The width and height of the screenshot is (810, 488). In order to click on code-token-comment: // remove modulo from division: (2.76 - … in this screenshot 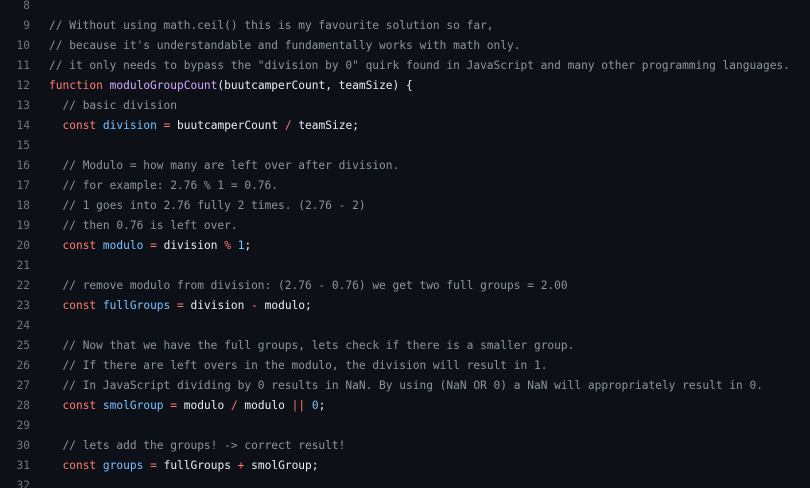, I will do `click(315, 285)`.